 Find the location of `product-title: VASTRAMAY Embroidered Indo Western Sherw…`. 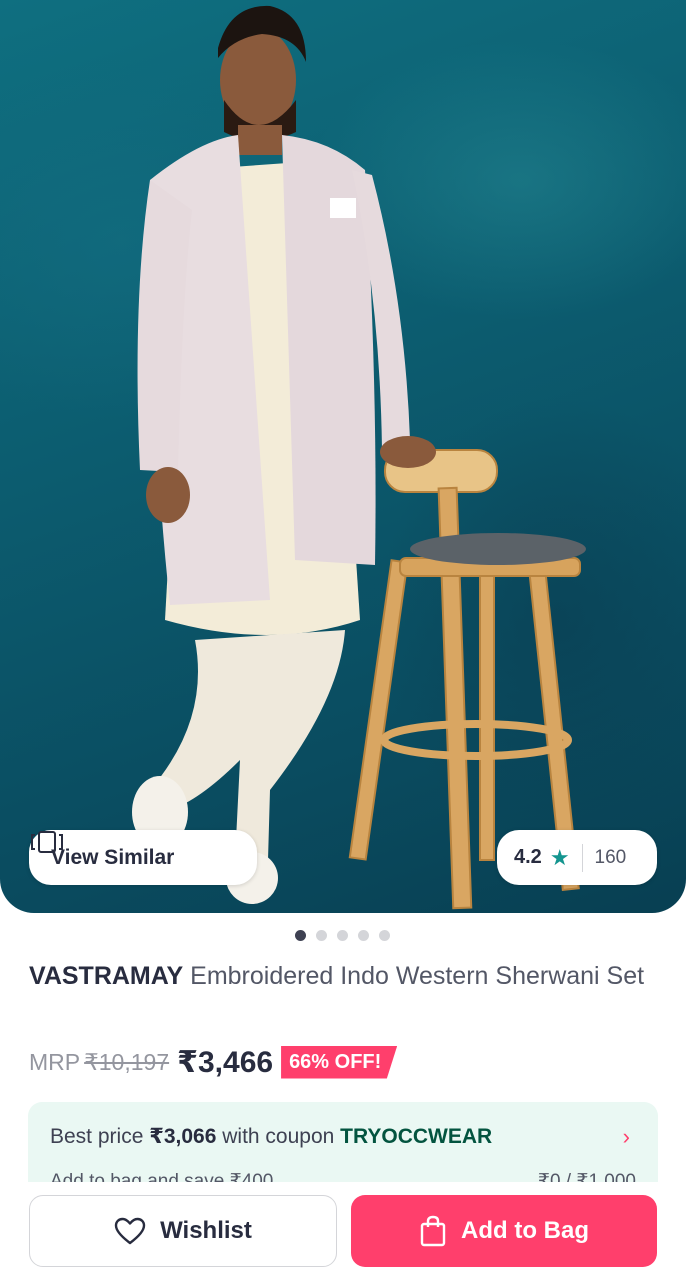

product-title: VASTRAMAY Embroidered Indo Western Sherw… is located at coordinates (339, 976).